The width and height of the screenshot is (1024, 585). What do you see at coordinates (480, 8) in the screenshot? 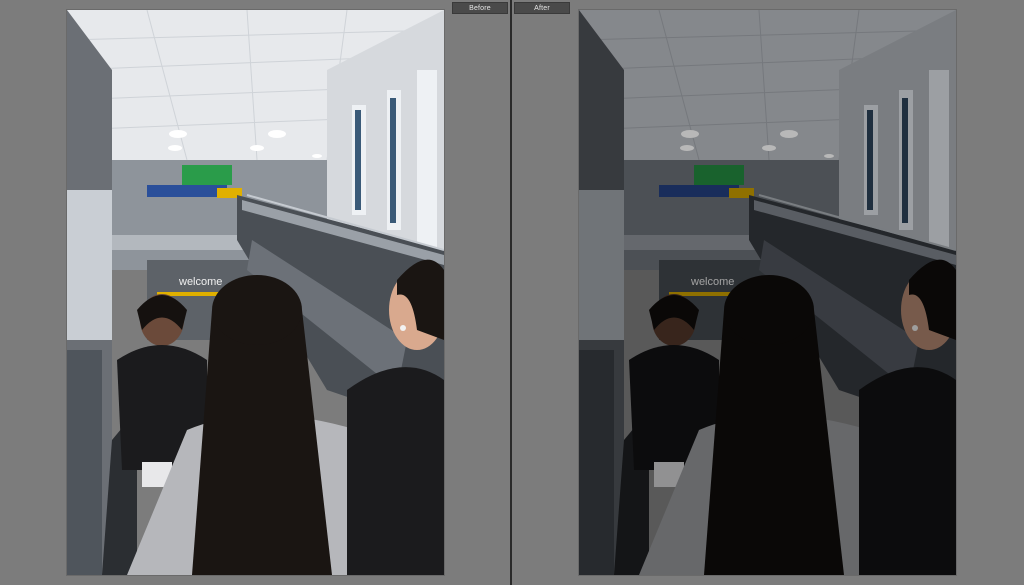
I see `before-label: Before` at bounding box center [480, 8].